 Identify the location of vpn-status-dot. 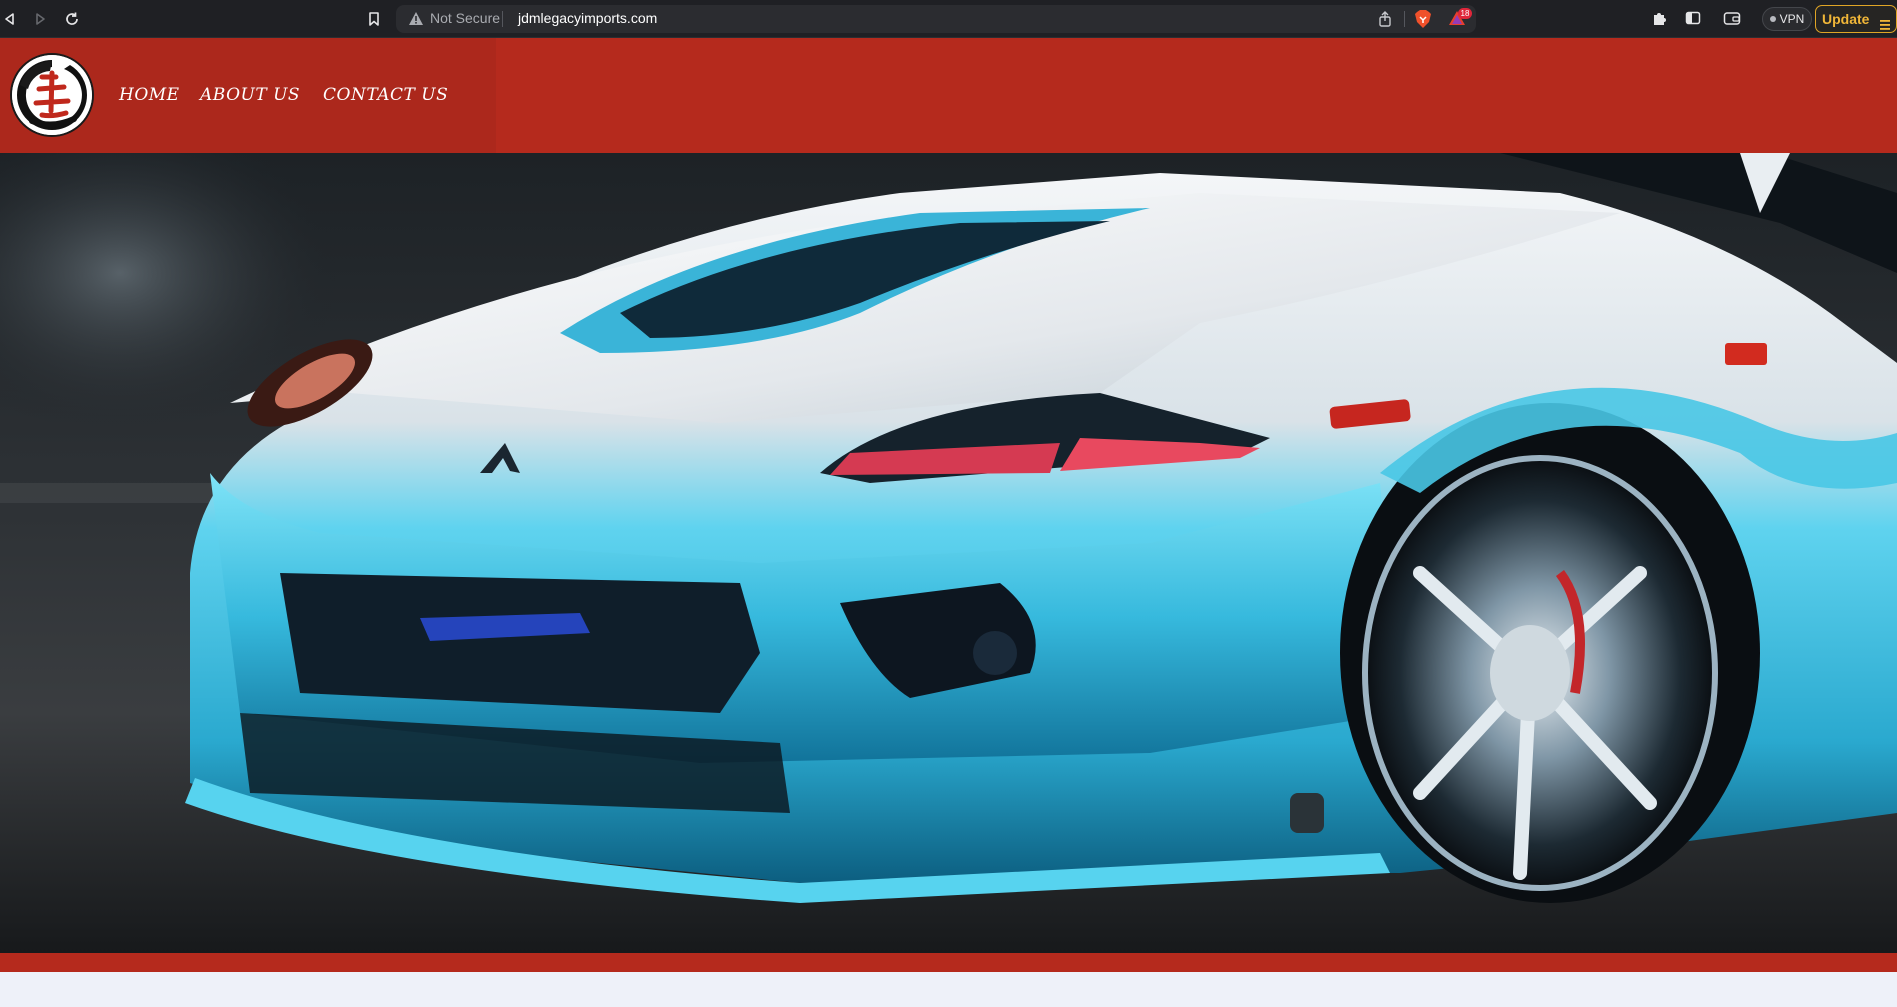
(1772, 19).